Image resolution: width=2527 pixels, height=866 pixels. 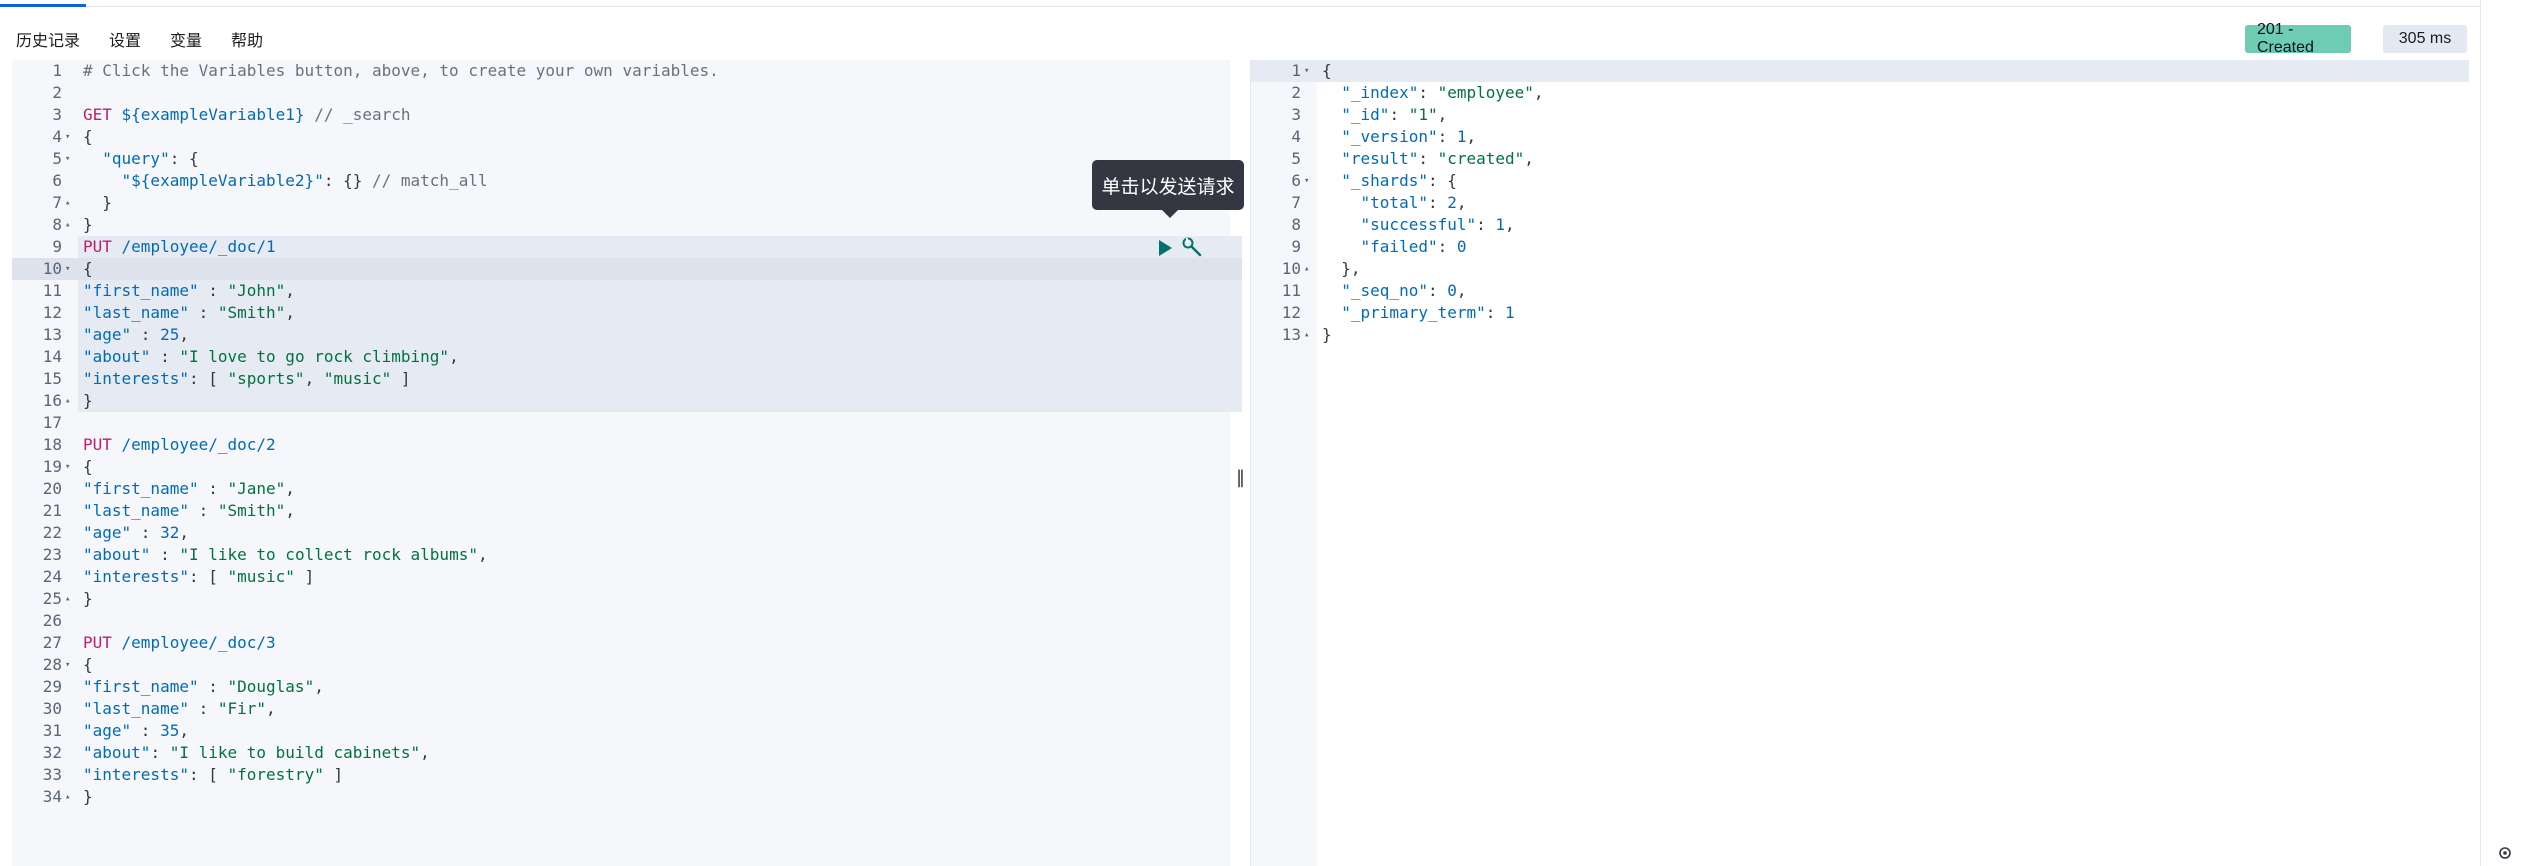 What do you see at coordinates (621, 203) in the screenshot?
I see `code-line: 7 ▴ }` at bounding box center [621, 203].